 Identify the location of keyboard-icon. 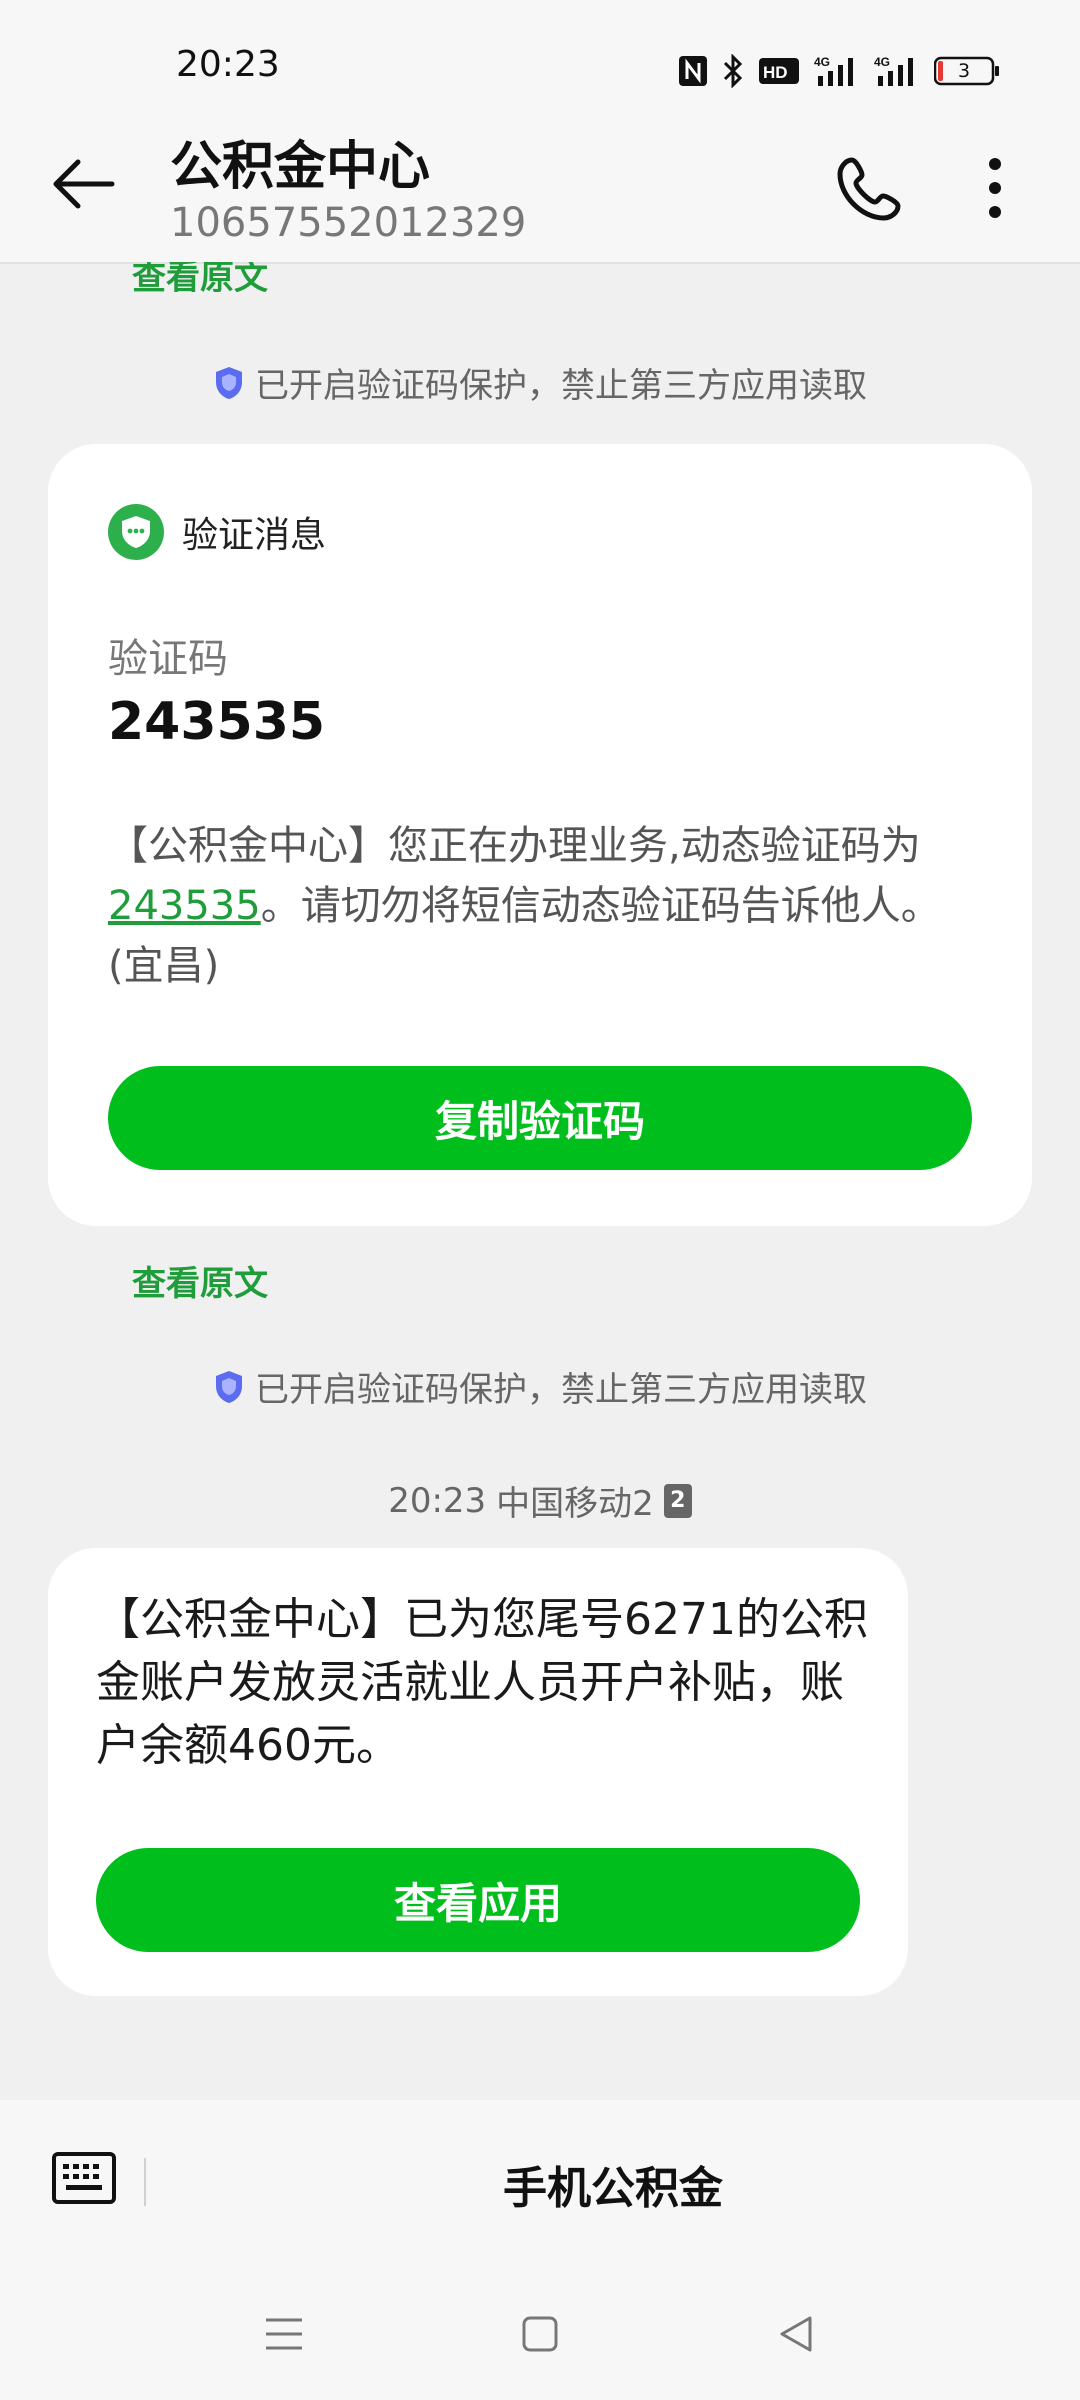
(84, 2178).